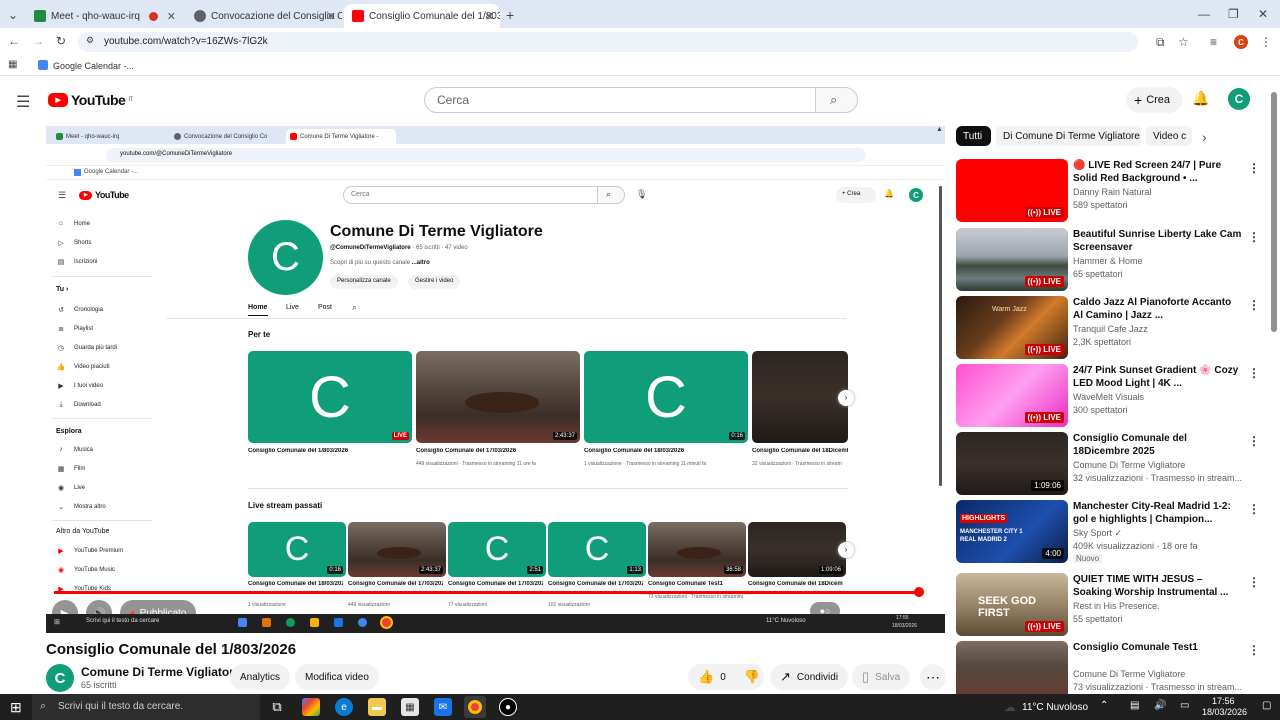  I want to click on share-button: ↗ Condividi, so click(809, 677).